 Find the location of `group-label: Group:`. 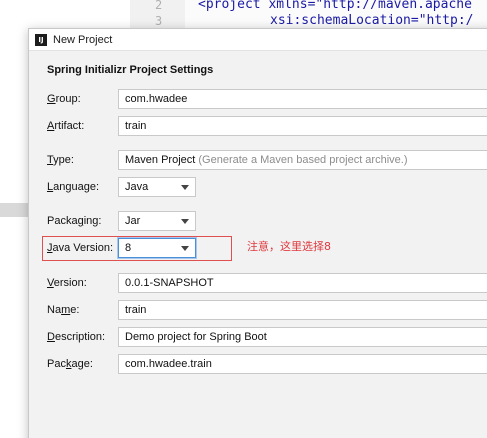

group-label: Group: is located at coordinates (64, 99).